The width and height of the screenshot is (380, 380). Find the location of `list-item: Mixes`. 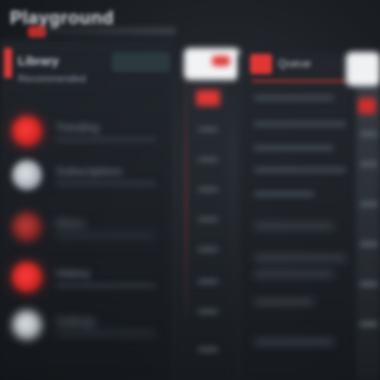

list-item: Mixes is located at coordinates (86, 227).